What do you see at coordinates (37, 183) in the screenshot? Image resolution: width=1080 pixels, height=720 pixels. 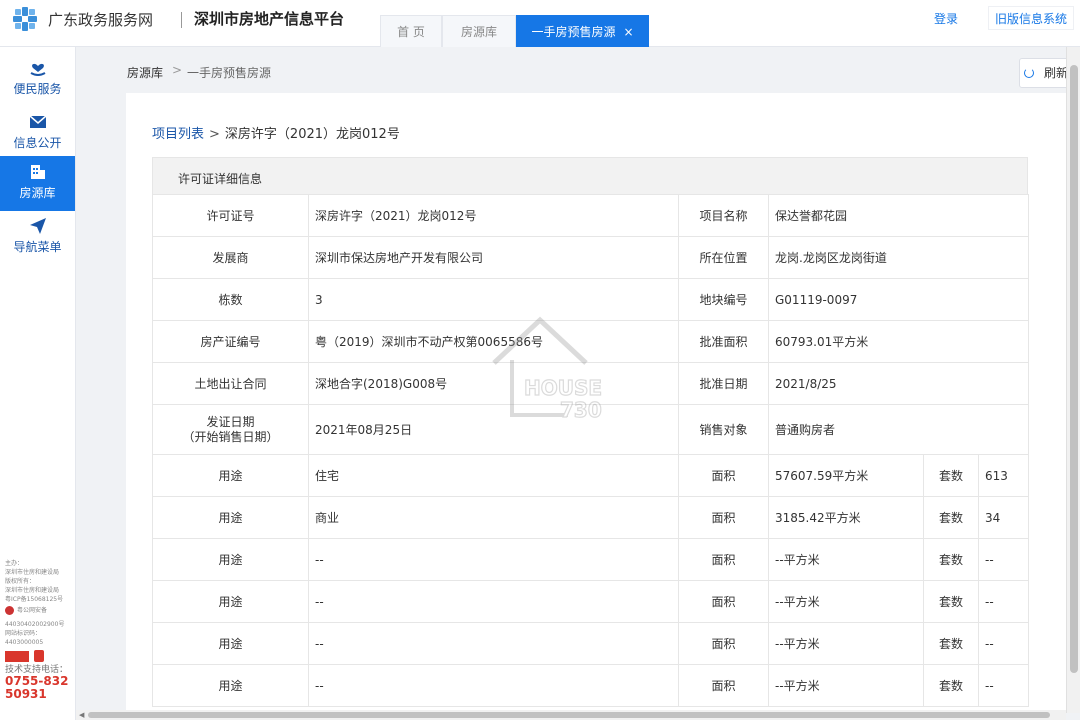 I see `sidebar-item-listings: 房源库` at bounding box center [37, 183].